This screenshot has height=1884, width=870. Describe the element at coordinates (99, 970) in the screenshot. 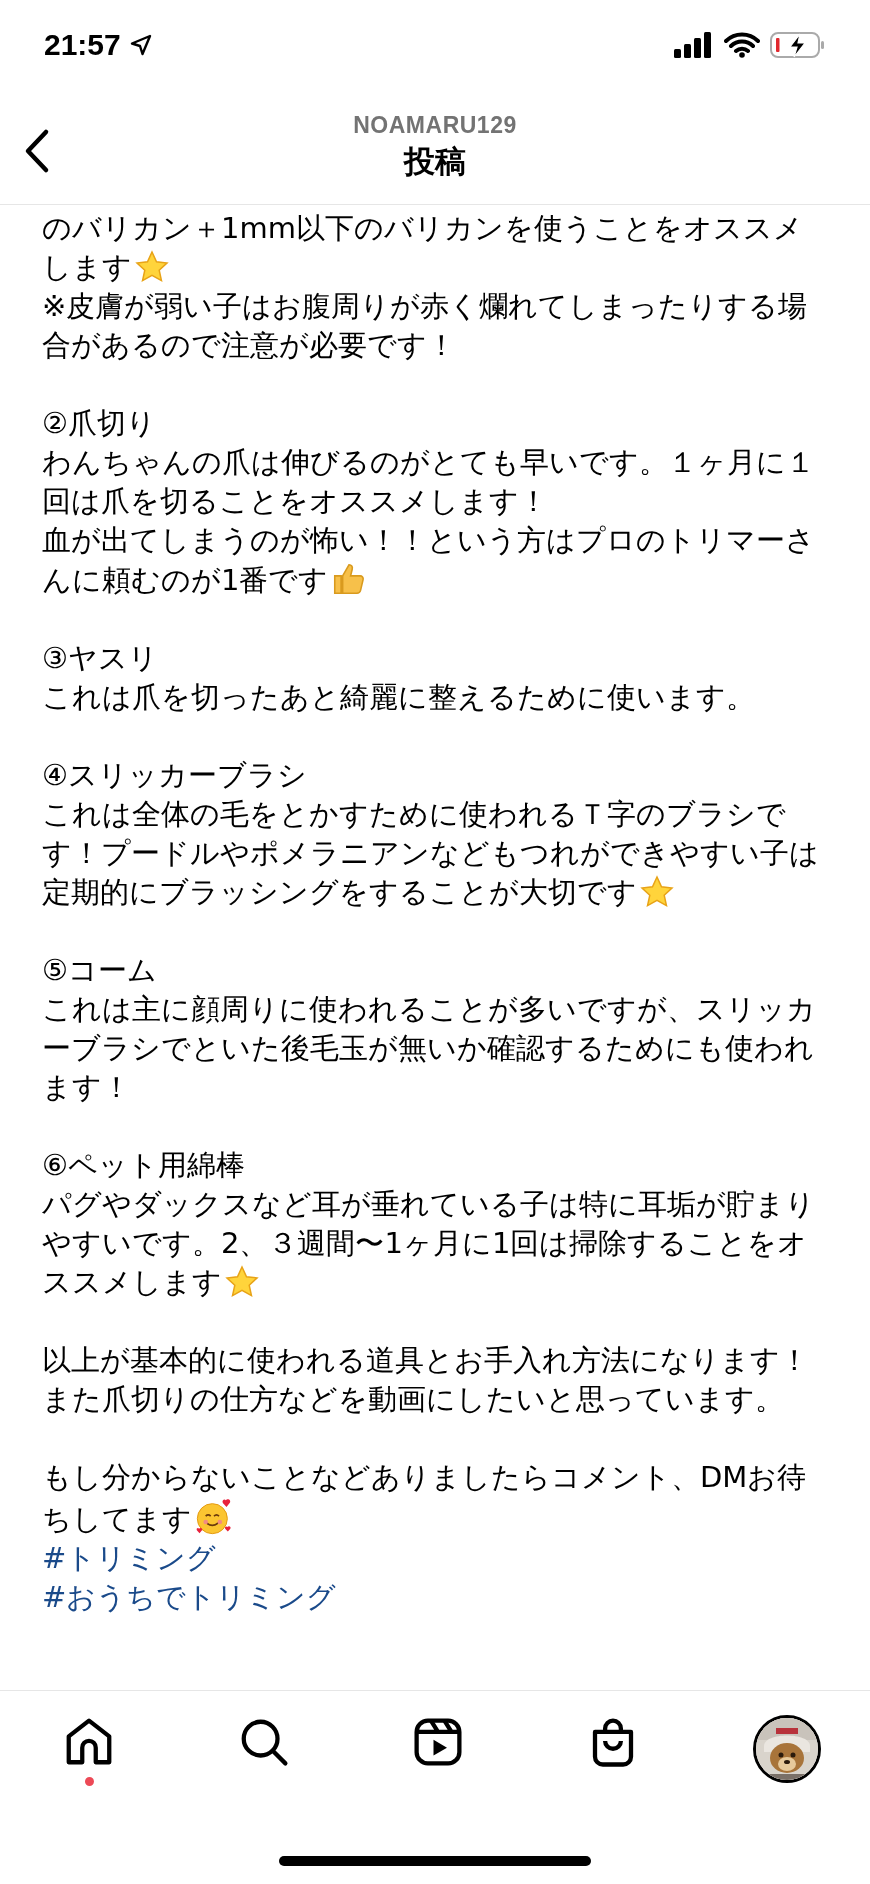

I see `caption-text: ⑤コーム` at that location.